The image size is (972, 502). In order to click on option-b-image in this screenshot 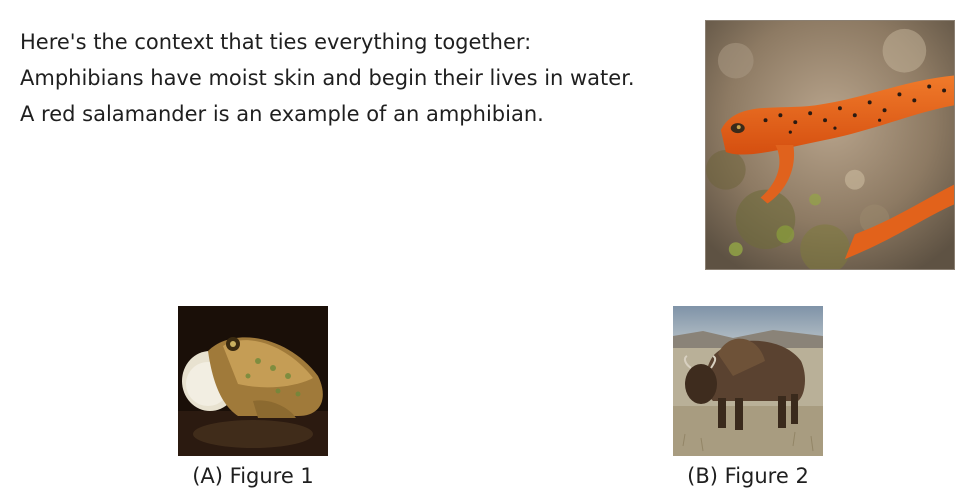, I will do `click(748, 381)`.